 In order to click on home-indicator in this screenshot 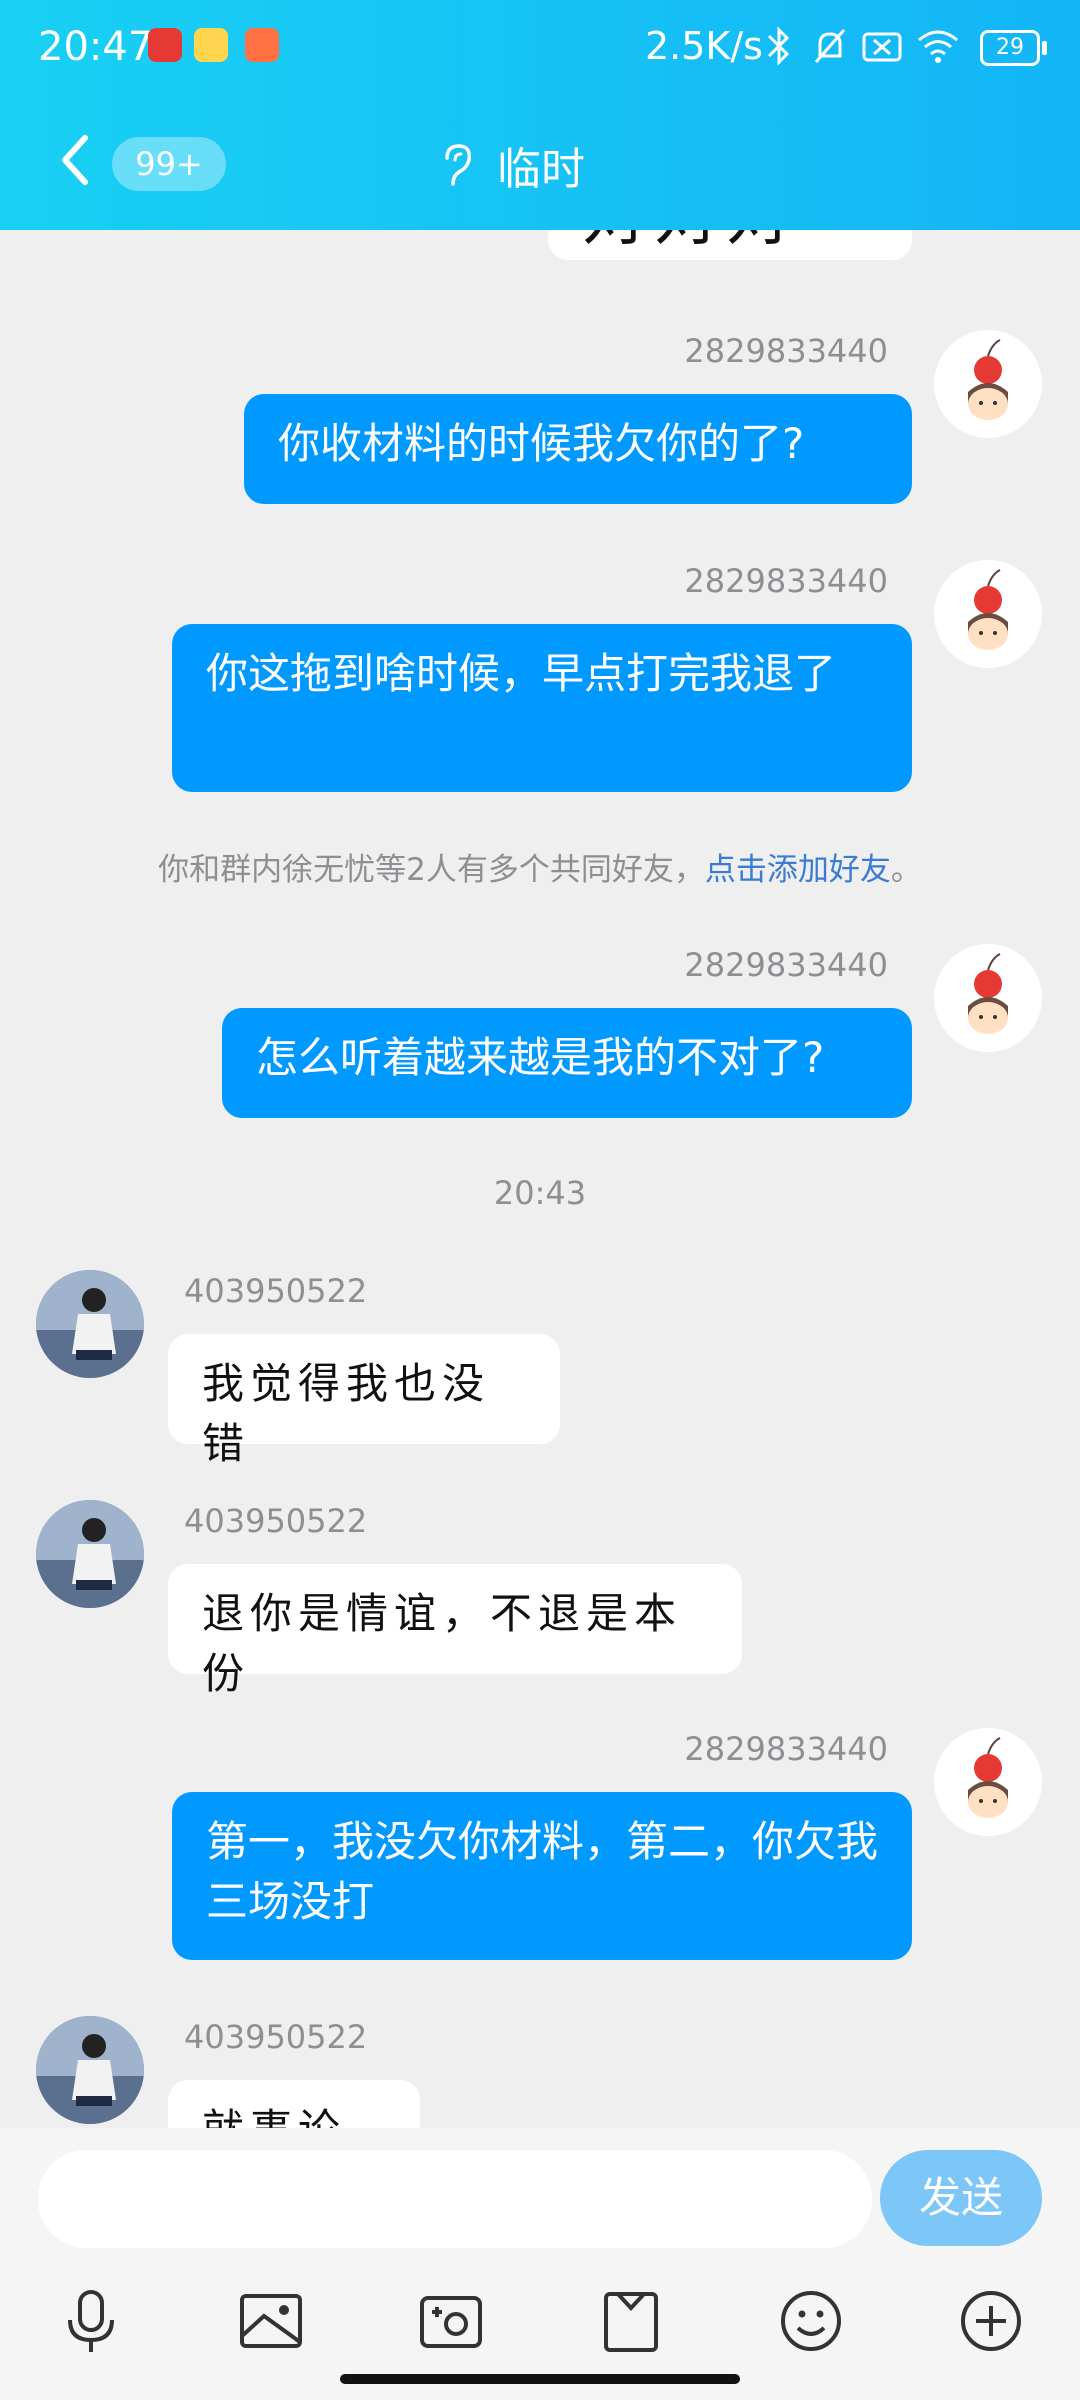, I will do `click(540, 2379)`.